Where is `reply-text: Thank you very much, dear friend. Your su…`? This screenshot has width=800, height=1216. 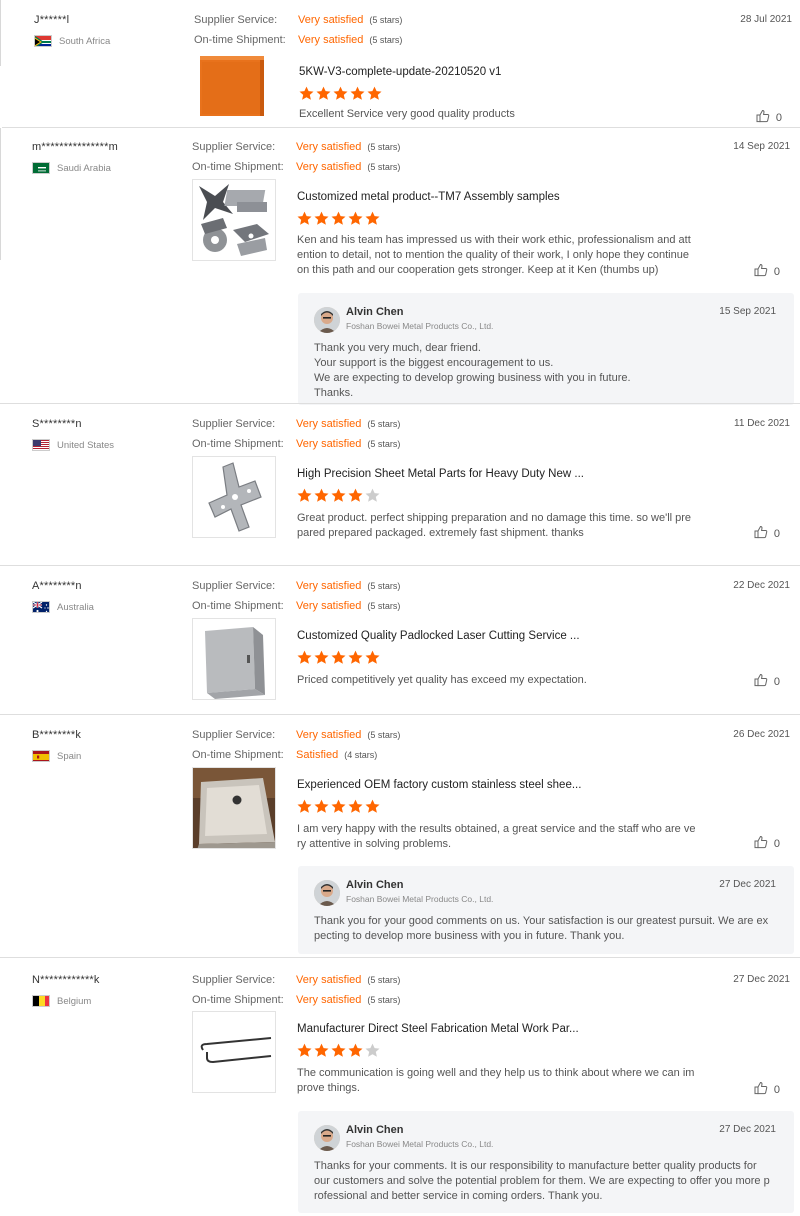 reply-text: Thank you very much, dear friend. Your su… is located at coordinates (547, 371).